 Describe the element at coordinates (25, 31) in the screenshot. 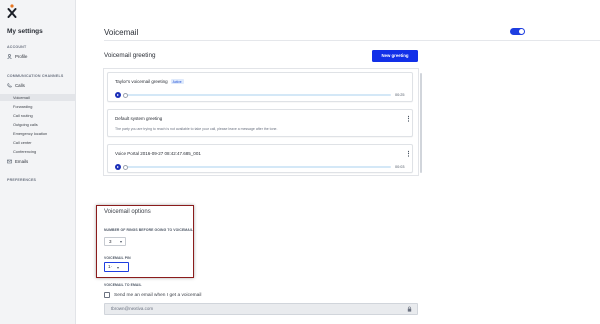

I see `sidebar-title: My settings` at that location.